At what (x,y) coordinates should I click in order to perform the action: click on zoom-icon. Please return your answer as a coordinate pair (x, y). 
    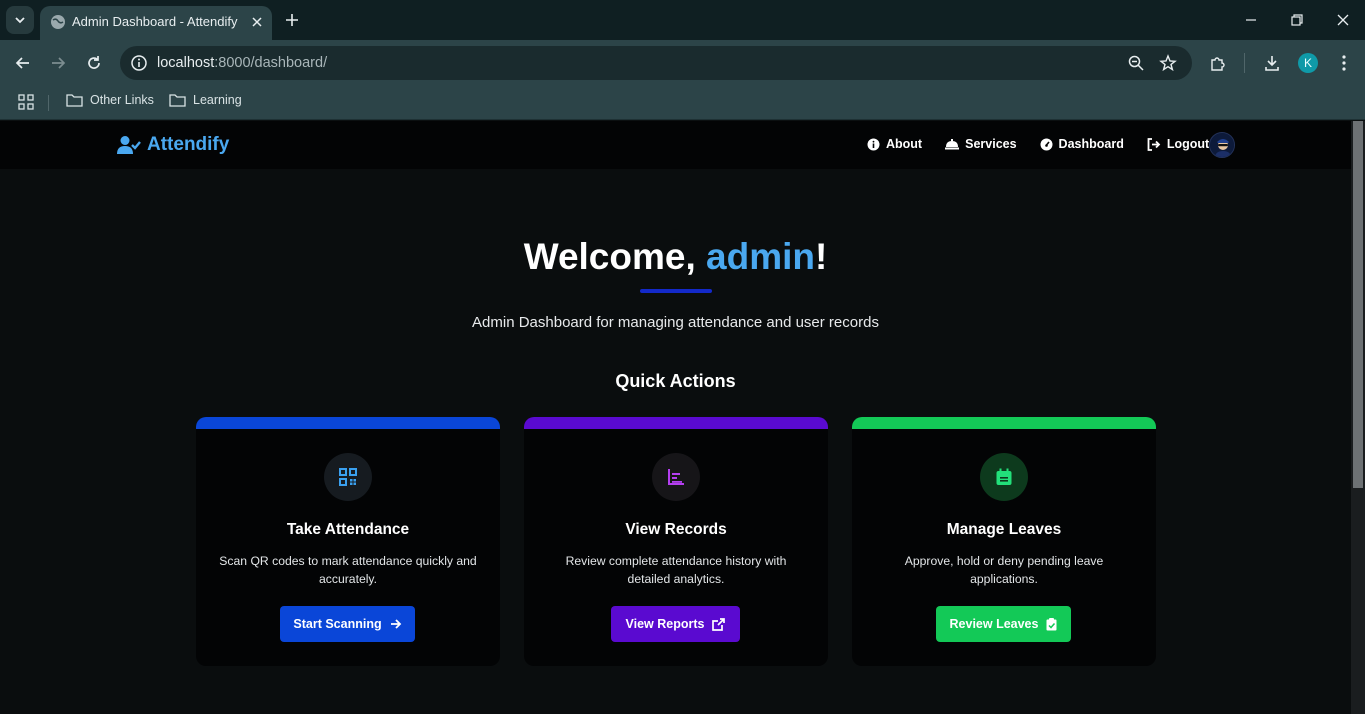
    Looking at the image, I should click on (1136, 63).